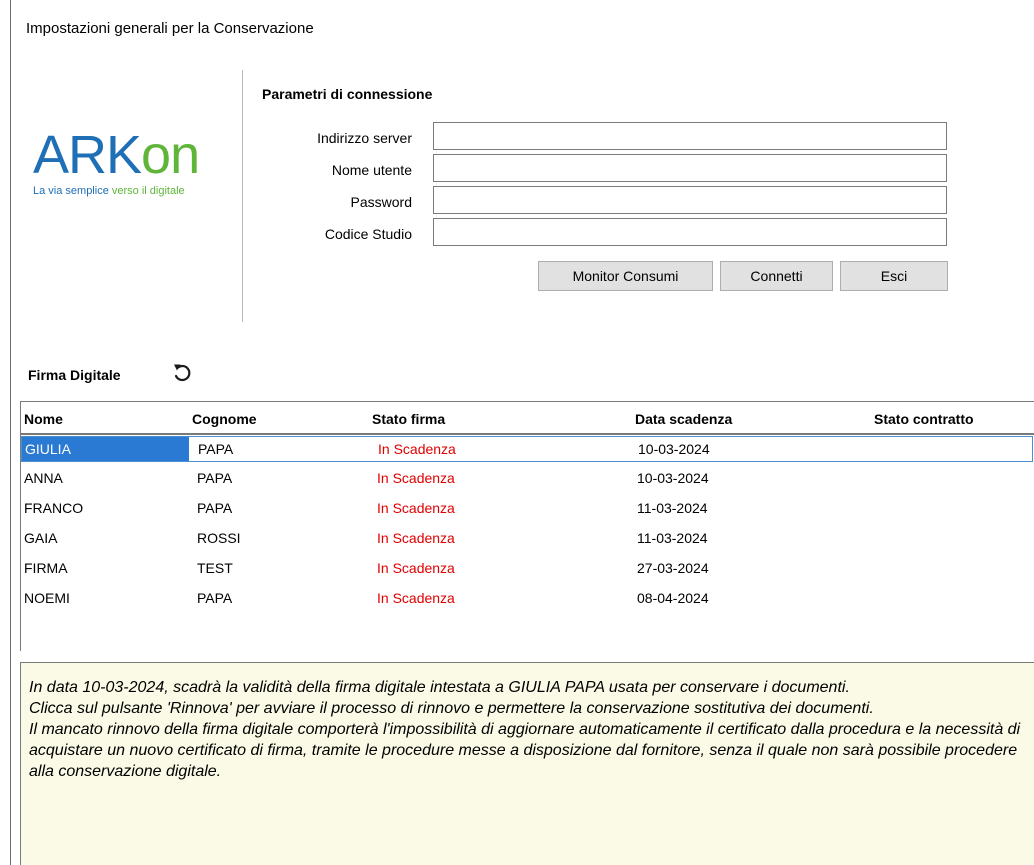 This screenshot has width=1034, height=865. I want to click on cell-nome: FRANCO, so click(53, 508).